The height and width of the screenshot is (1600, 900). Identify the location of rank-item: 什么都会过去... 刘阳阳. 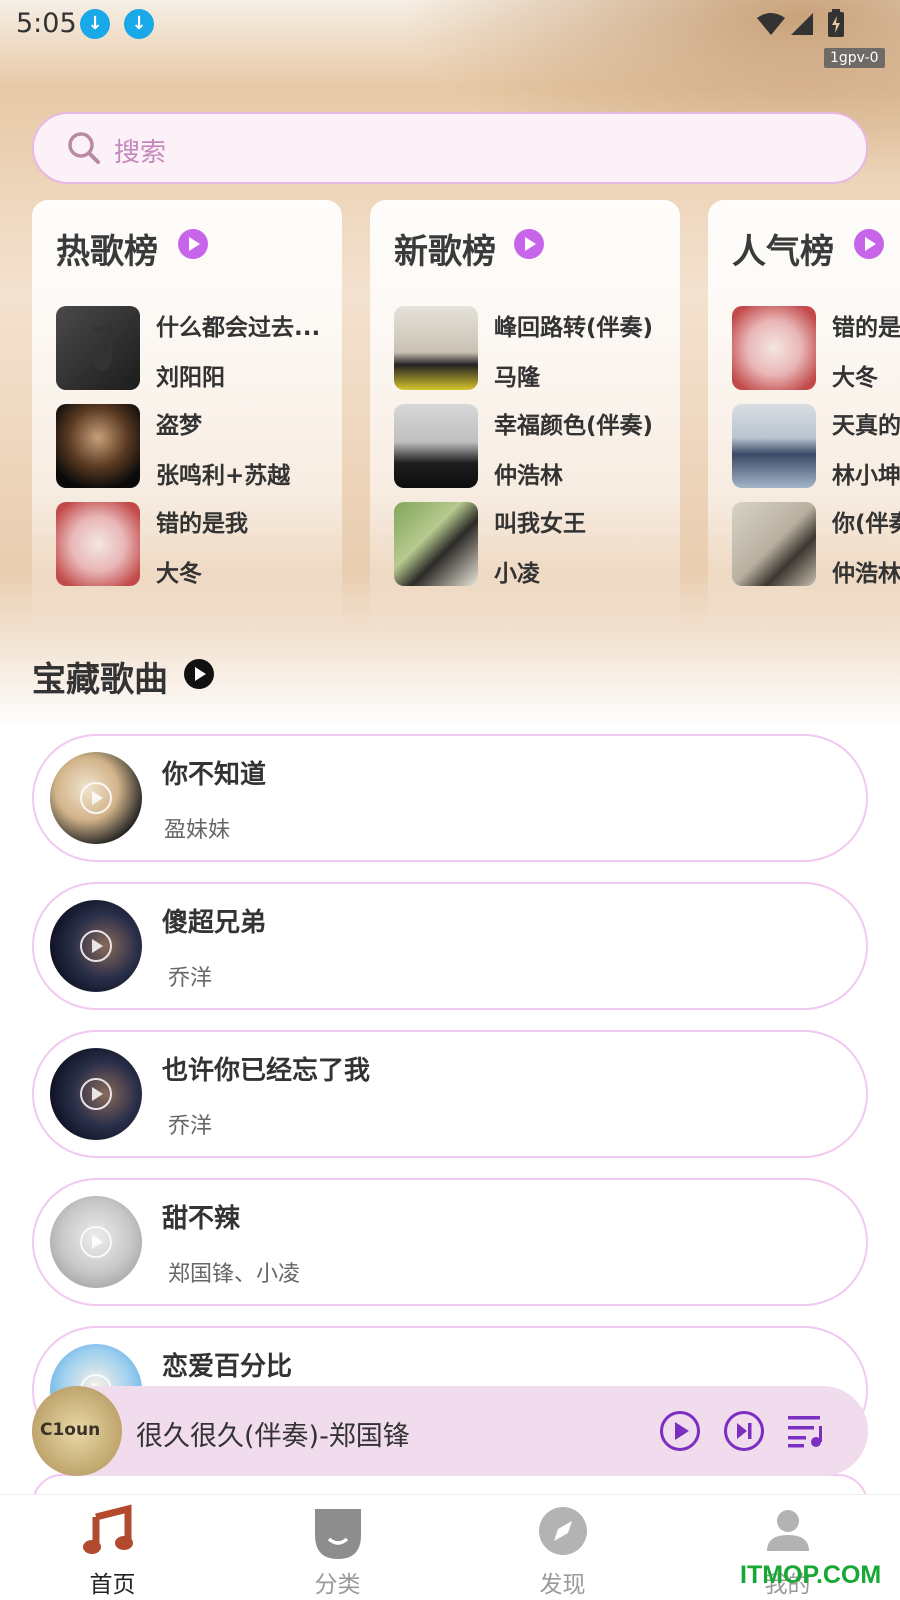
(201, 348).